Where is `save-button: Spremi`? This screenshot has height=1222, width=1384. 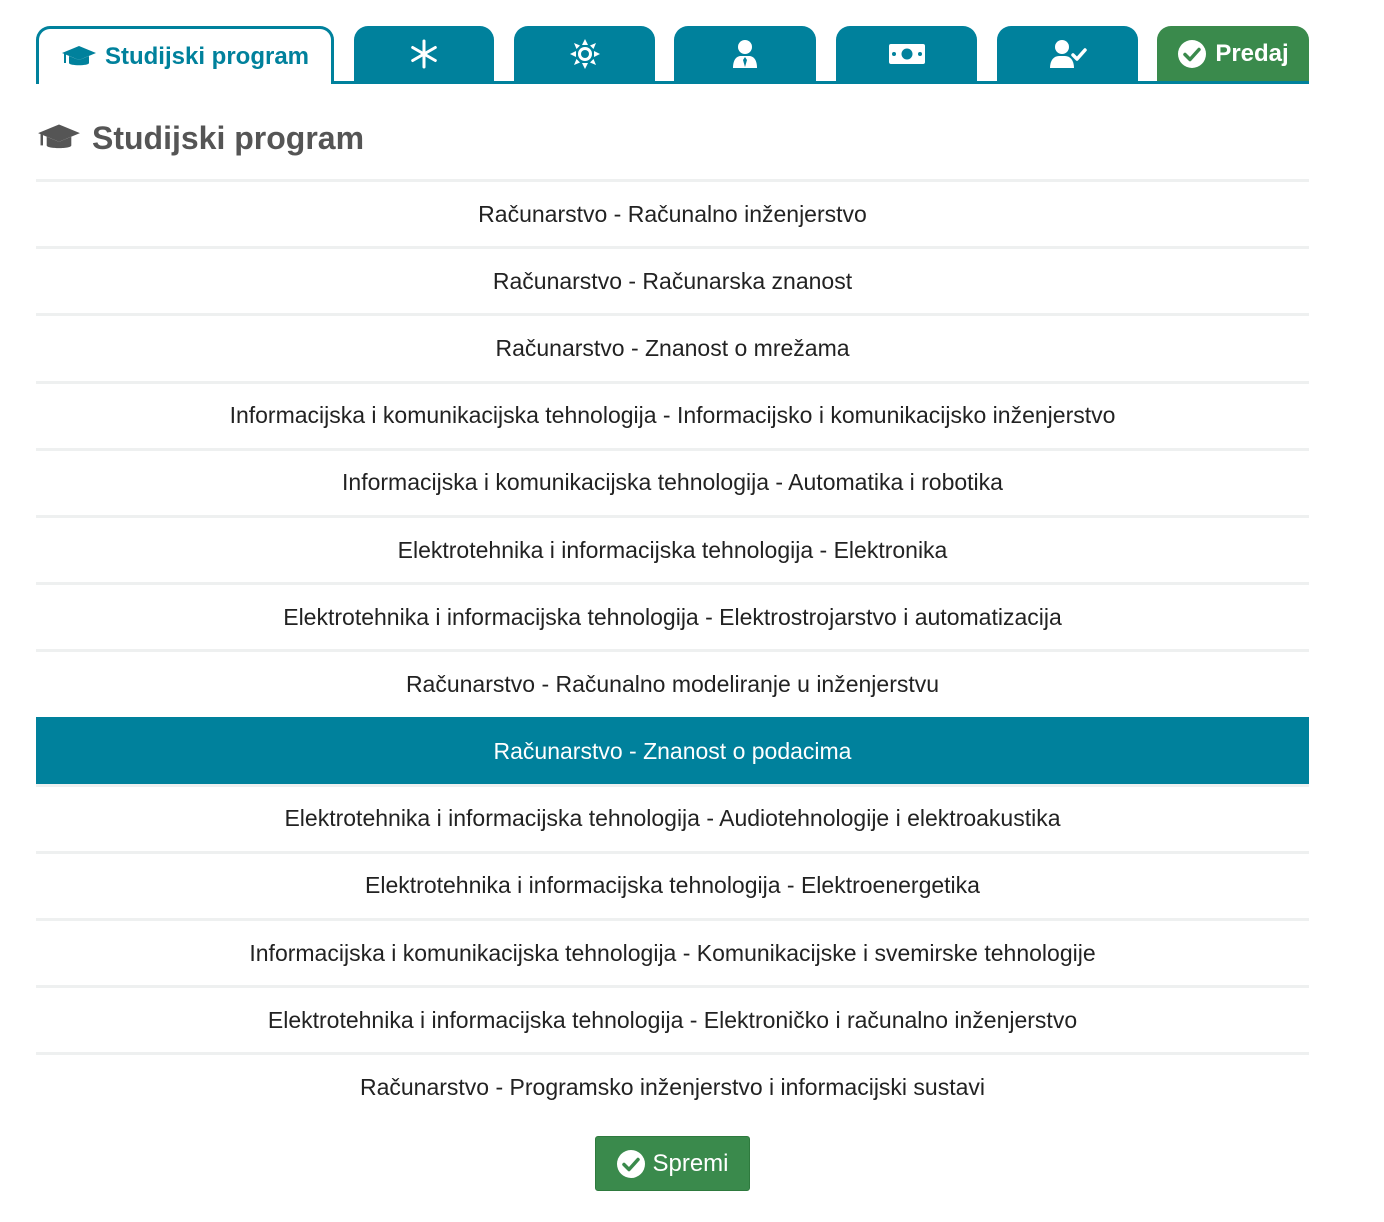
save-button: Spremi is located at coordinates (672, 1163).